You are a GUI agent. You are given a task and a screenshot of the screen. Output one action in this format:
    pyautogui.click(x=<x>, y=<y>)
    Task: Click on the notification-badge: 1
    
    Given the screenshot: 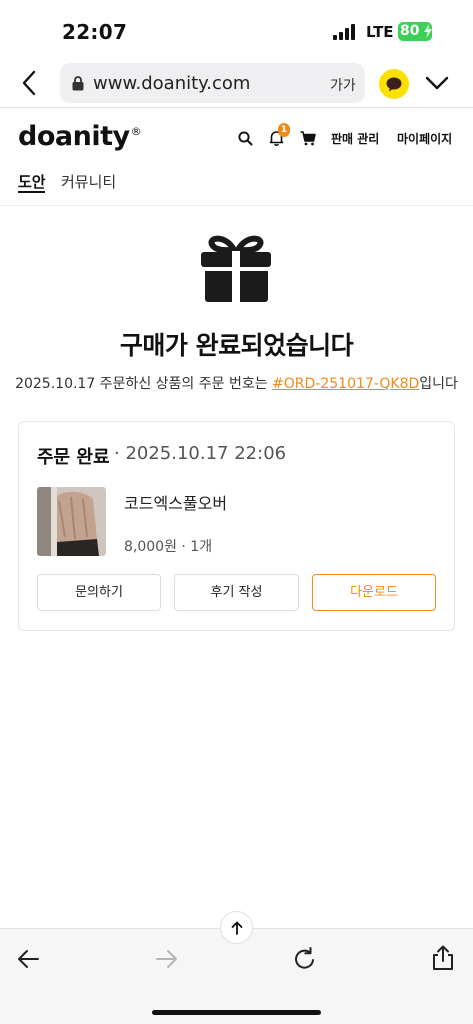 What is the action you would take?
    pyautogui.click(x=284, y=130)
    